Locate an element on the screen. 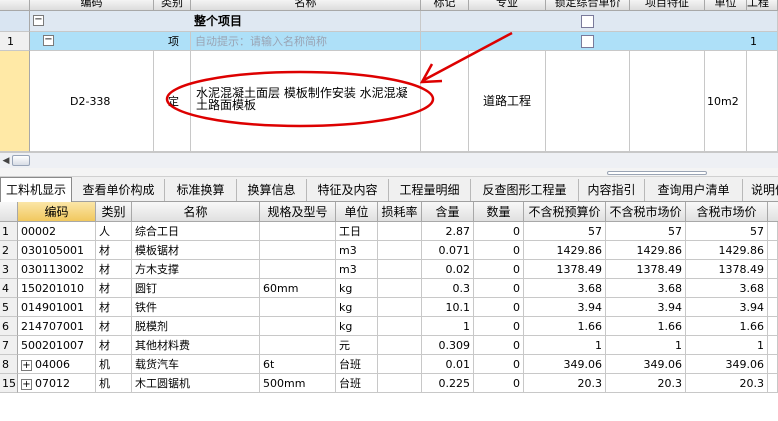 This screenshot has width=778, height=421. resource-content: 0.3 is located at coordinates (448, 288).